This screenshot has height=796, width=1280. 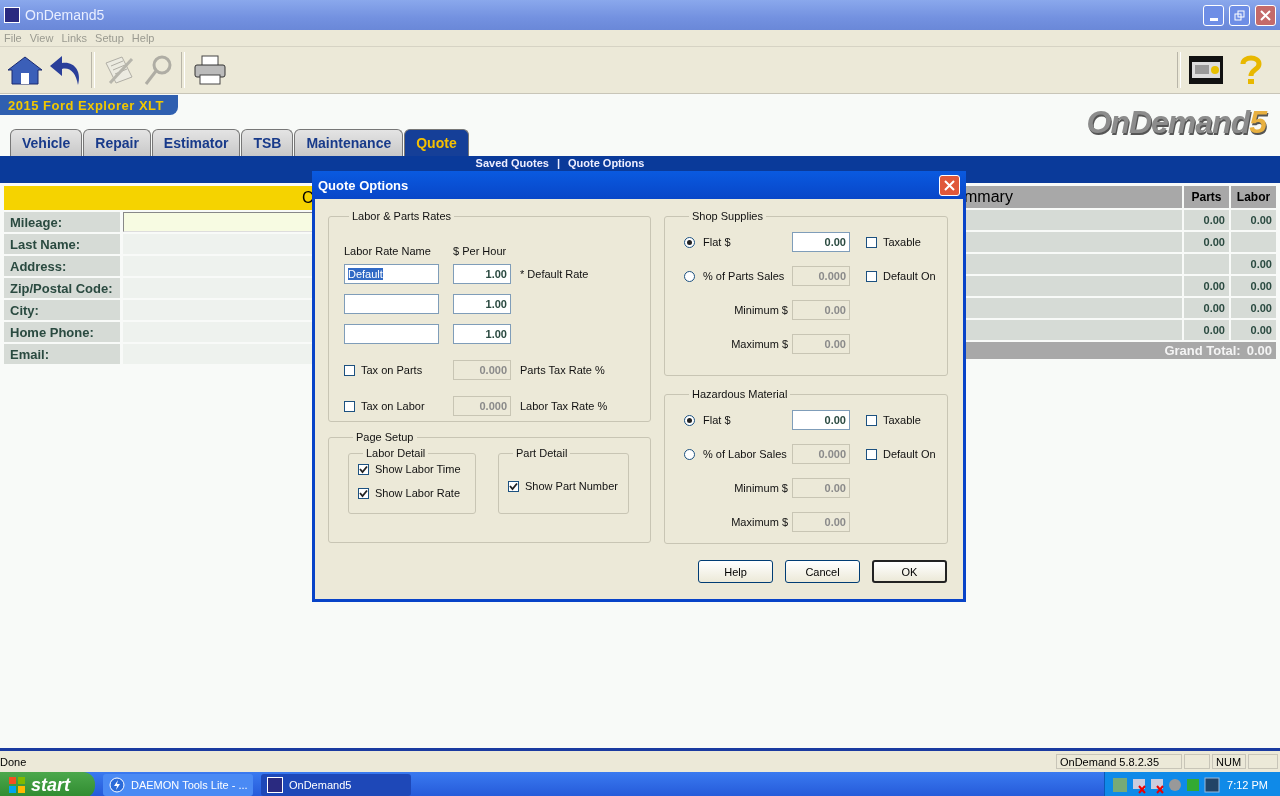 I want to click on tab: Quote, so click(x=436, y=142).